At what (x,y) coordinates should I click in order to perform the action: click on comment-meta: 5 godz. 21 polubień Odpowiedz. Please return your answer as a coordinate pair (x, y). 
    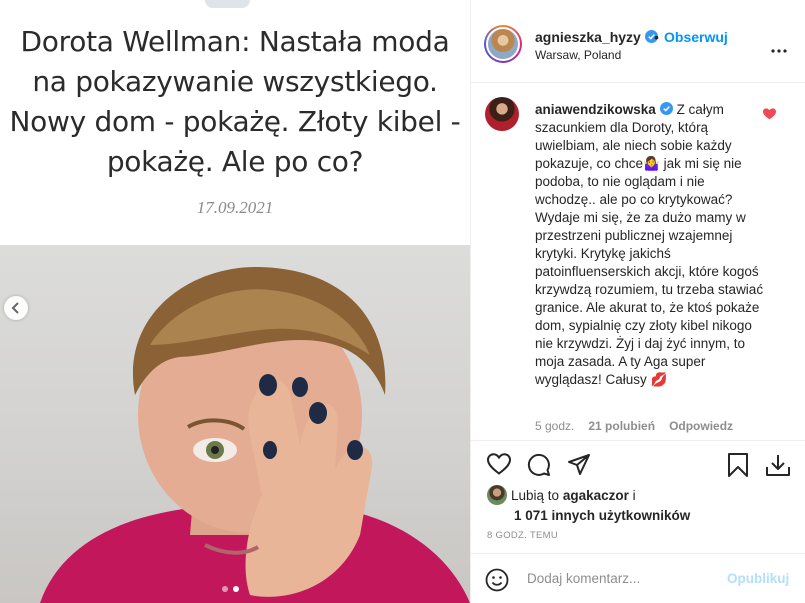
    Looking at the image, I should click on (634, 426).